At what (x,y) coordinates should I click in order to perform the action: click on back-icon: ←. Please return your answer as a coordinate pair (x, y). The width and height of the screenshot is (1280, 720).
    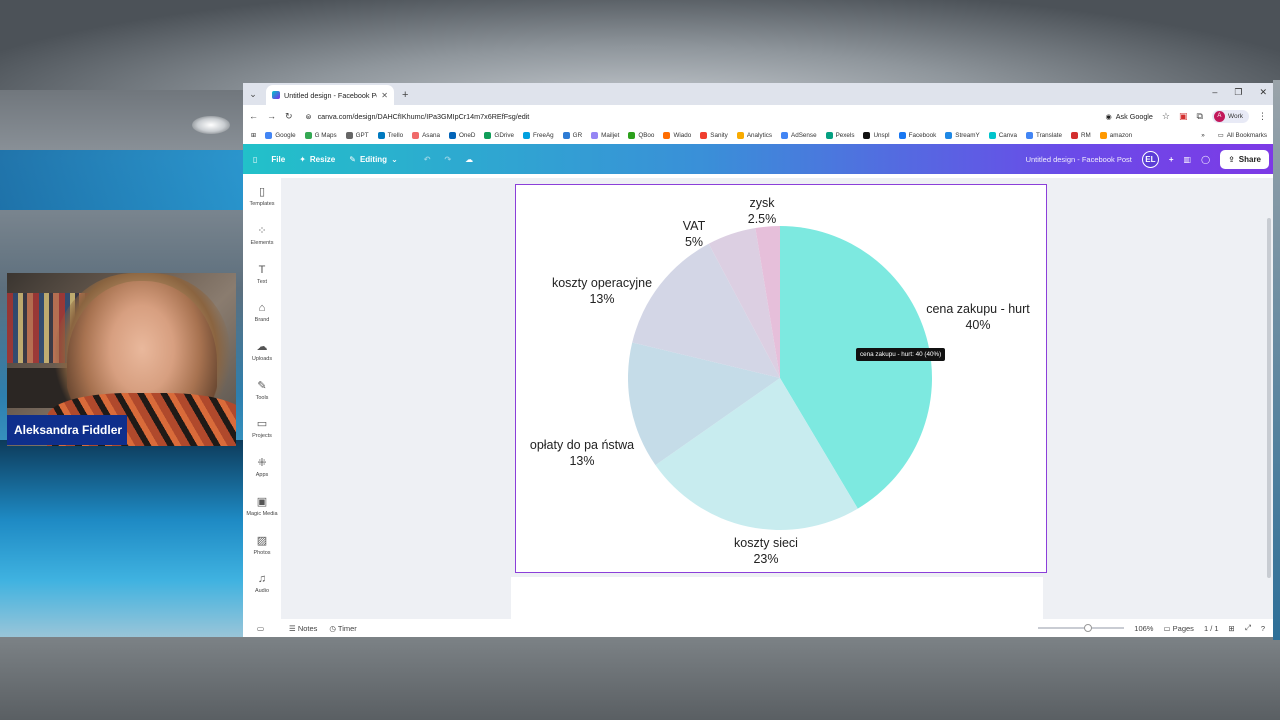
    Looking at the image, I should click on (253, 116).